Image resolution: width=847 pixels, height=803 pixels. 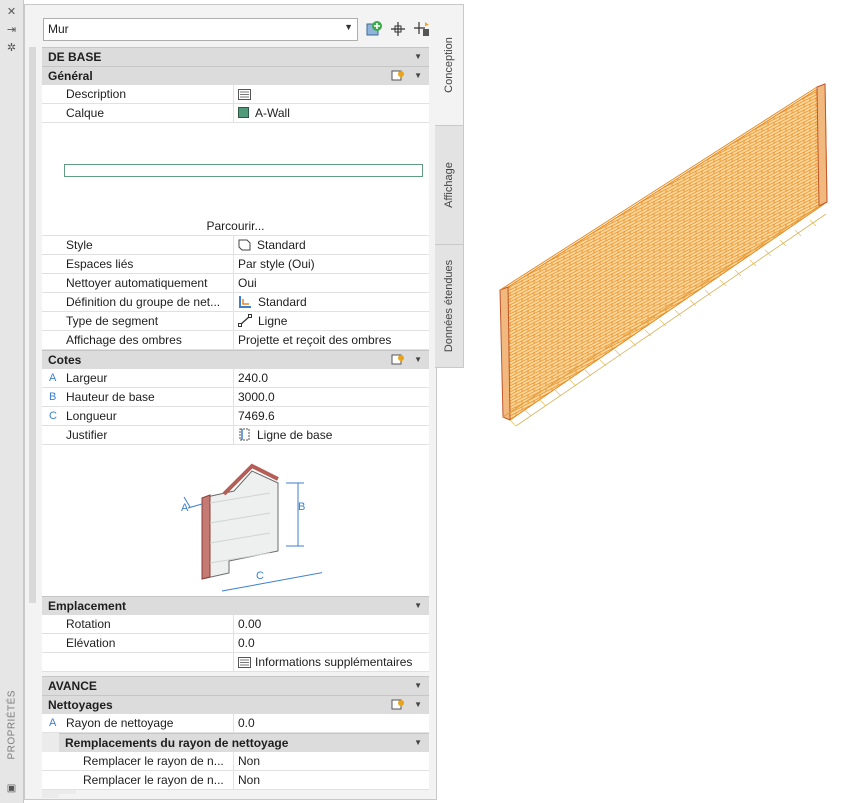 I want to click on prop-row-hauteur: B Hauteur de base 3000.0, so click(x=235, y=397).